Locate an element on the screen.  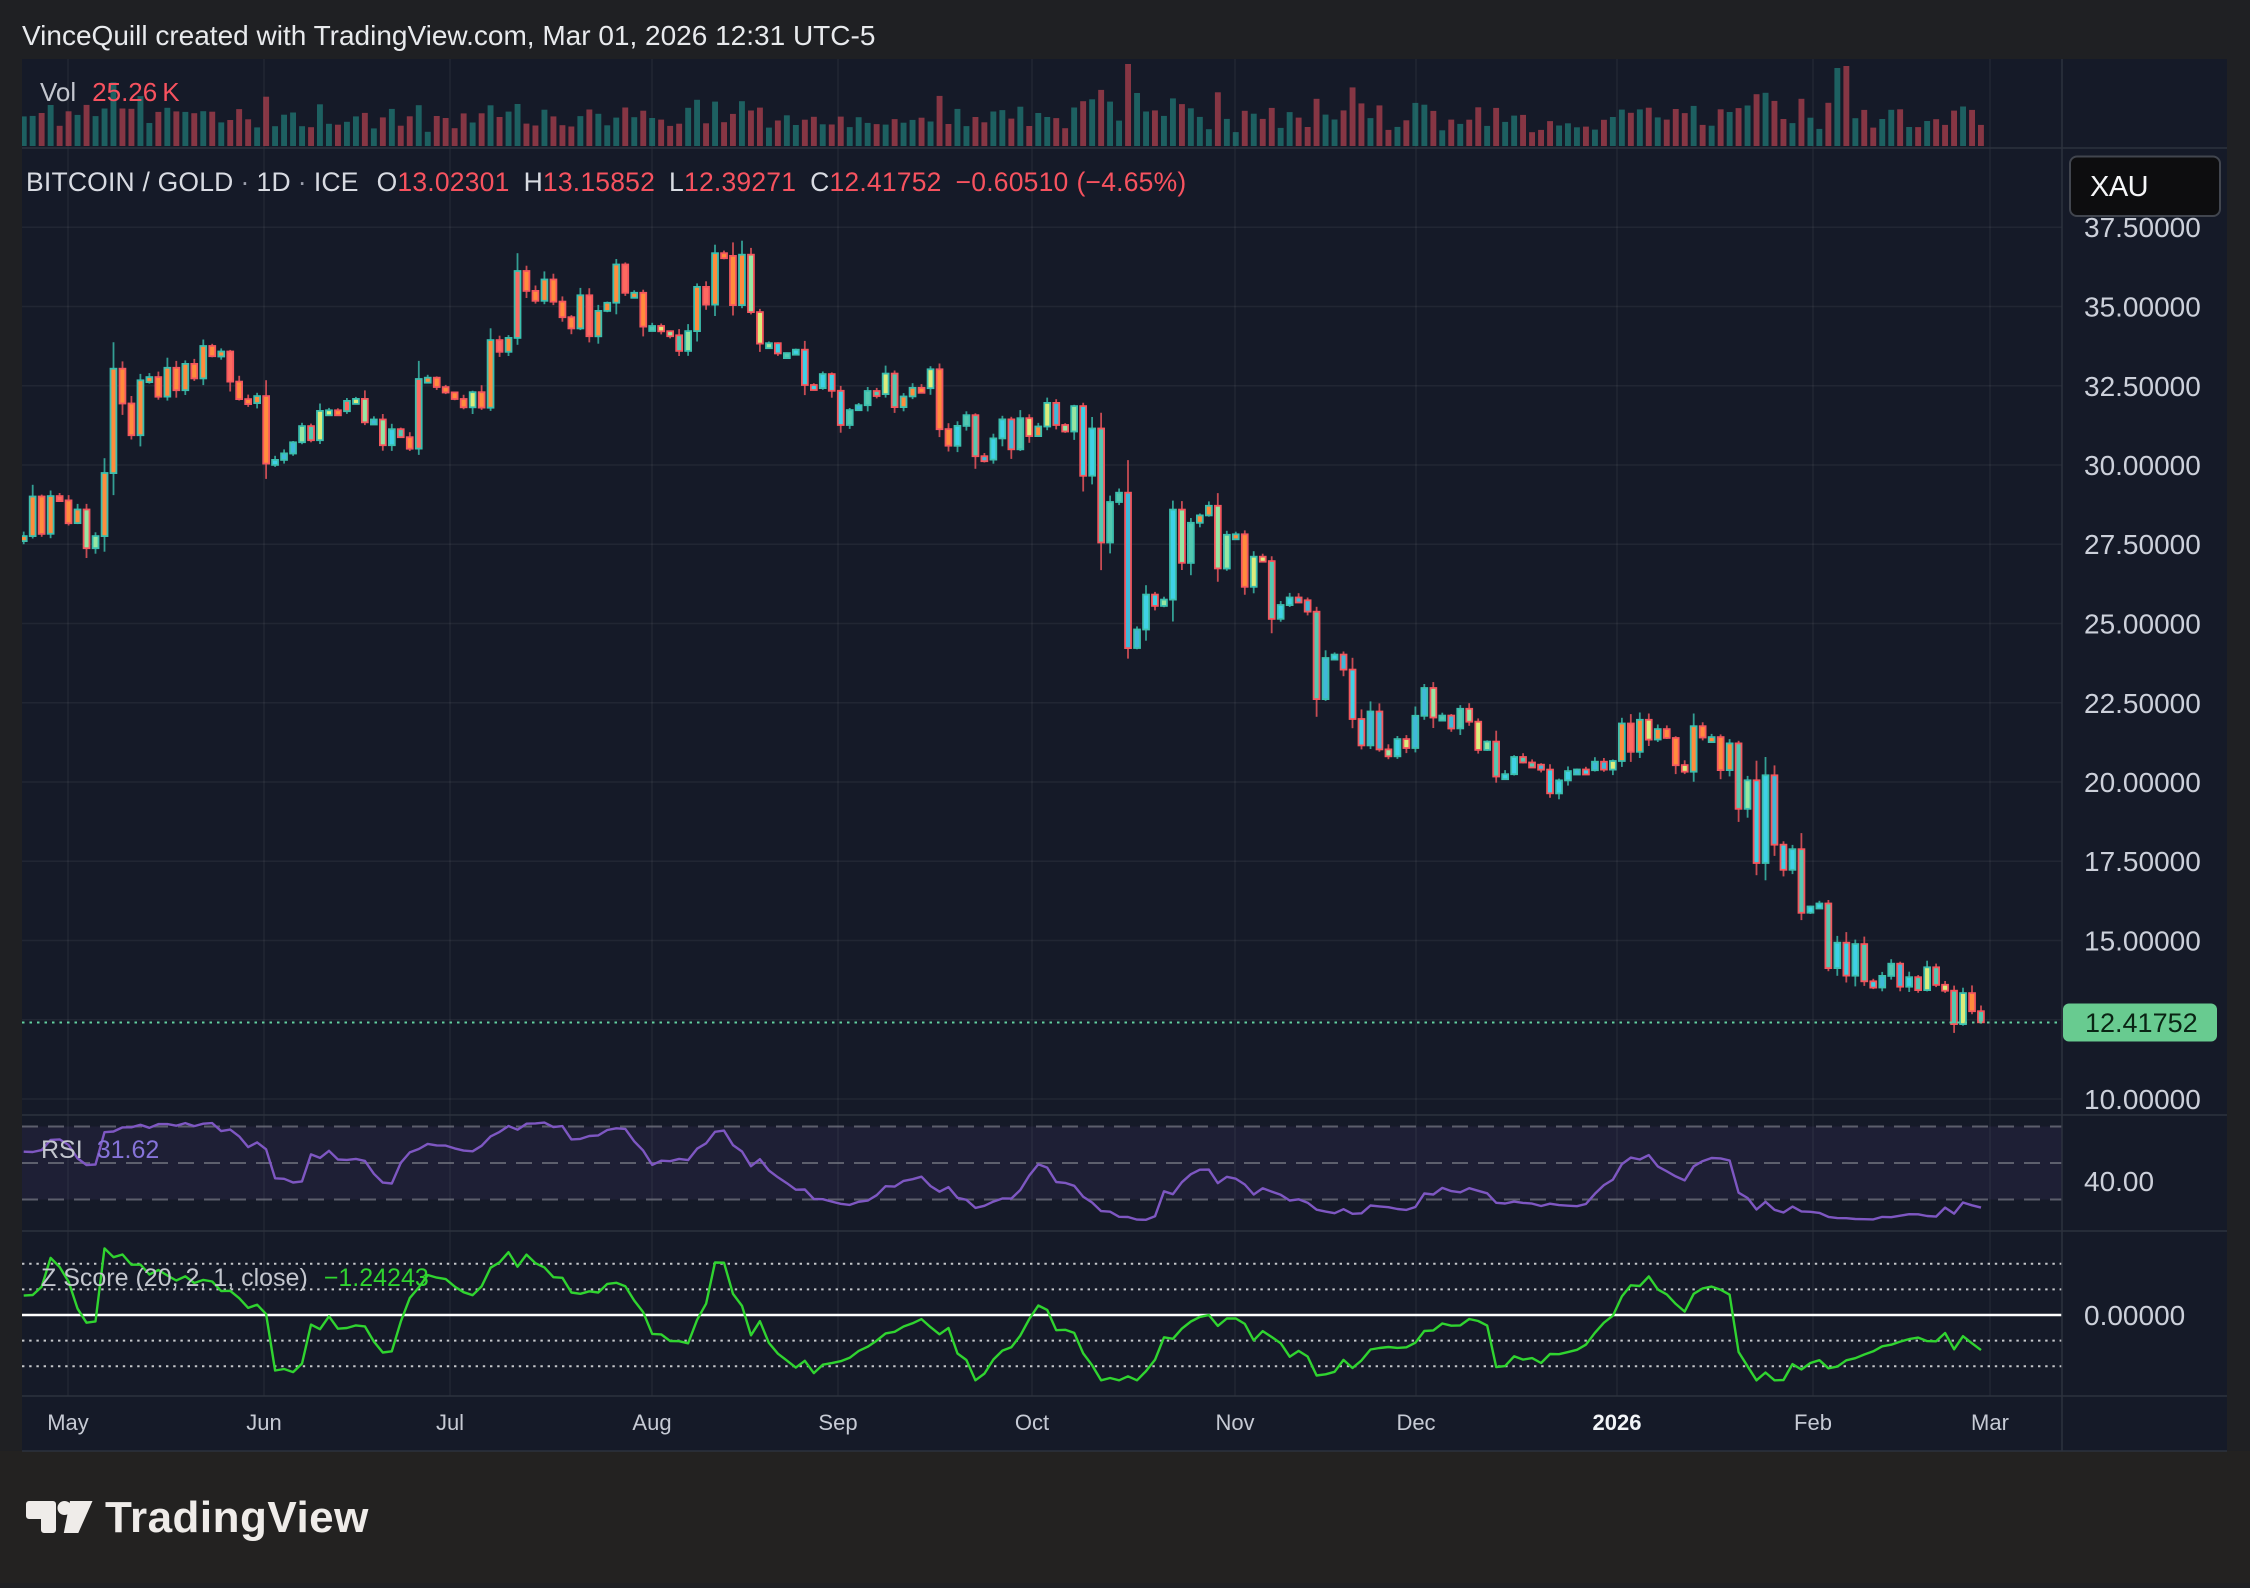
svg-text: XAU is located at coordinates (2119, 187).